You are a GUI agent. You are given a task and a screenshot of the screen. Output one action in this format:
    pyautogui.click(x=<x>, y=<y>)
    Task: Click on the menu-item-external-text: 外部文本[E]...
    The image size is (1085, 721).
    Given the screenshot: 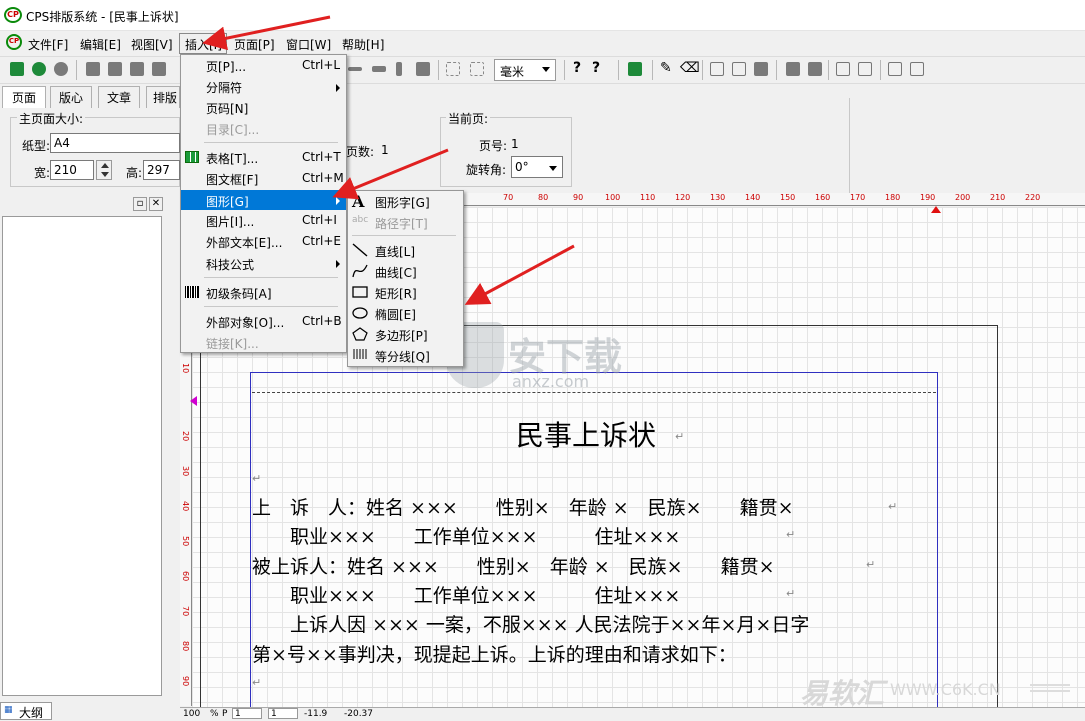 What is the action you would take?
    pyautogui.click(x=244, y=242)
    